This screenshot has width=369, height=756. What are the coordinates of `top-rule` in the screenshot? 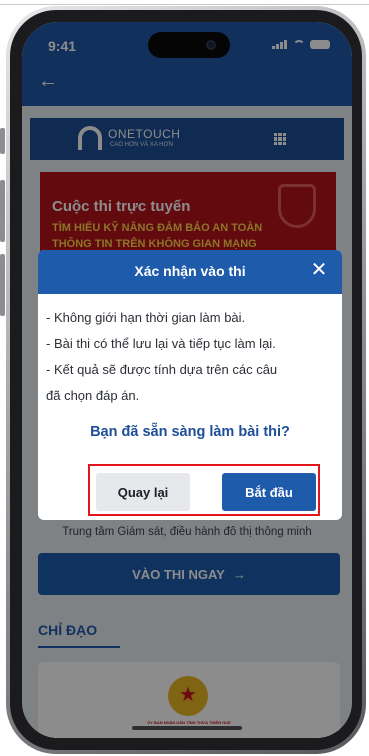 It's located at (184, 4).